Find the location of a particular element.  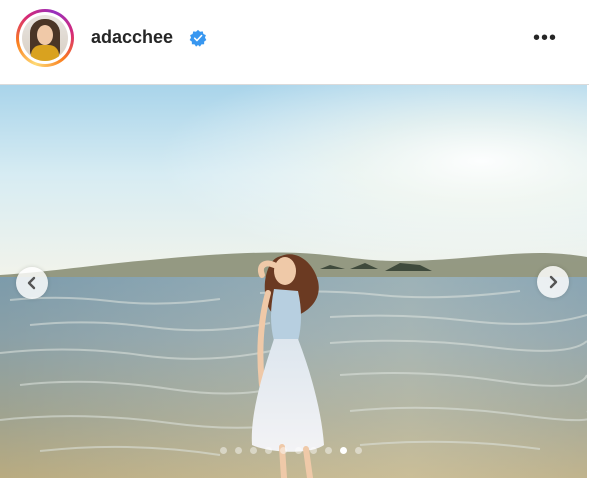

carousel-prev-button is located at coordinates (32, 283).